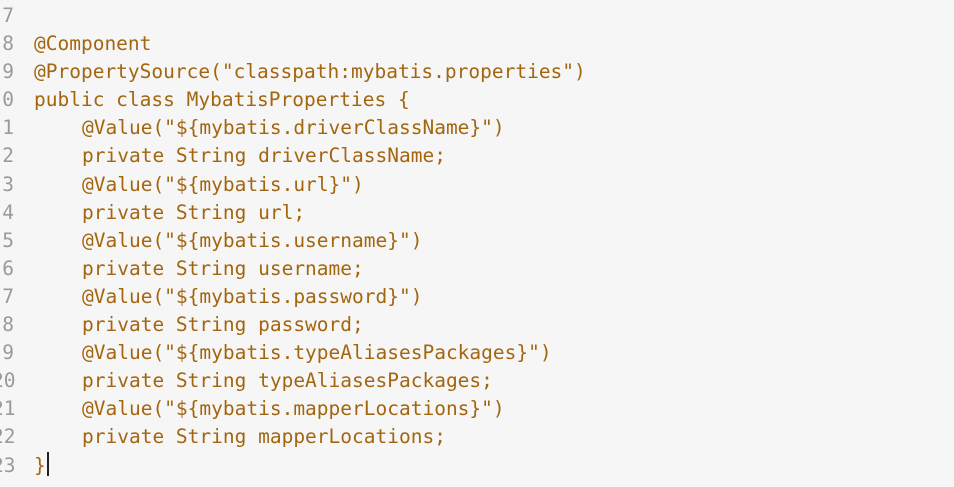 The height and width of the screenshot is (487, 954). I want to click on line-number-gutter: 7 8 9 0 1 2 3 4 5 6 7 8 9 20 21 22 23, so click(8, 241).